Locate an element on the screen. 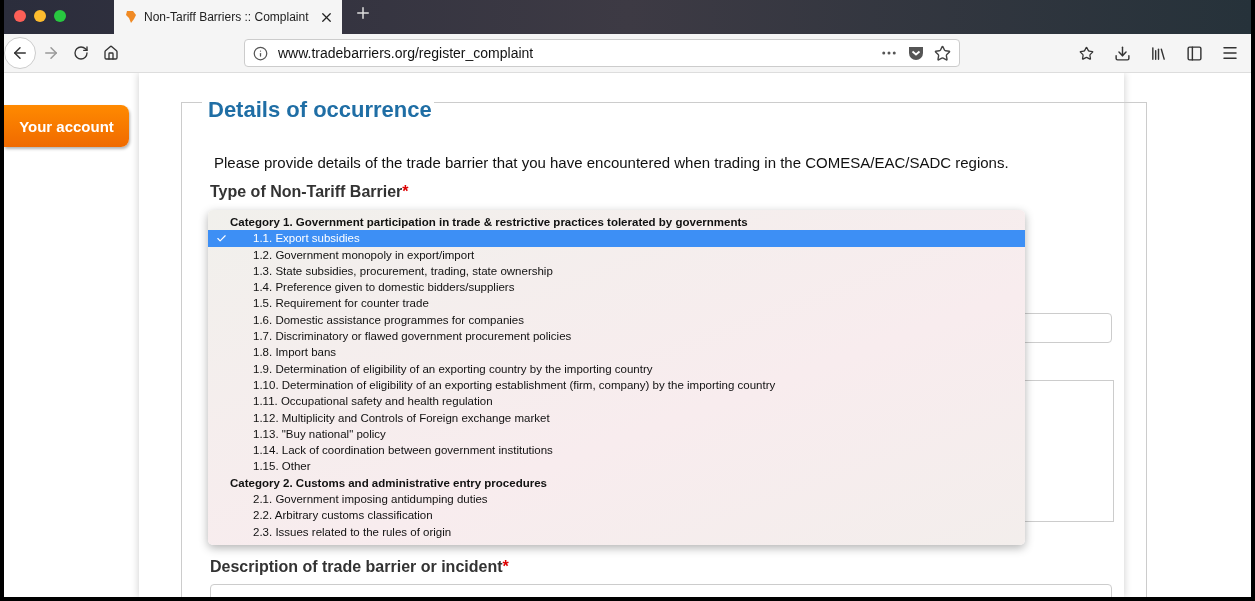  dropdown-option: 1.7. Discriminatory or flawed government procurement policies is located at coordinates (616, 336).